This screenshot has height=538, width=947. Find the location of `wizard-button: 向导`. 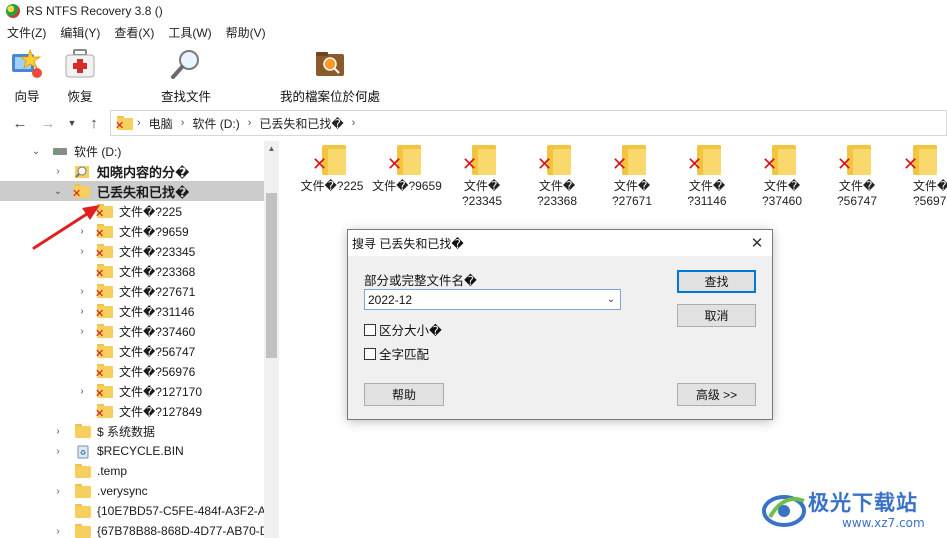

wizard-button: 向导 is located at coordinates (27, 76).